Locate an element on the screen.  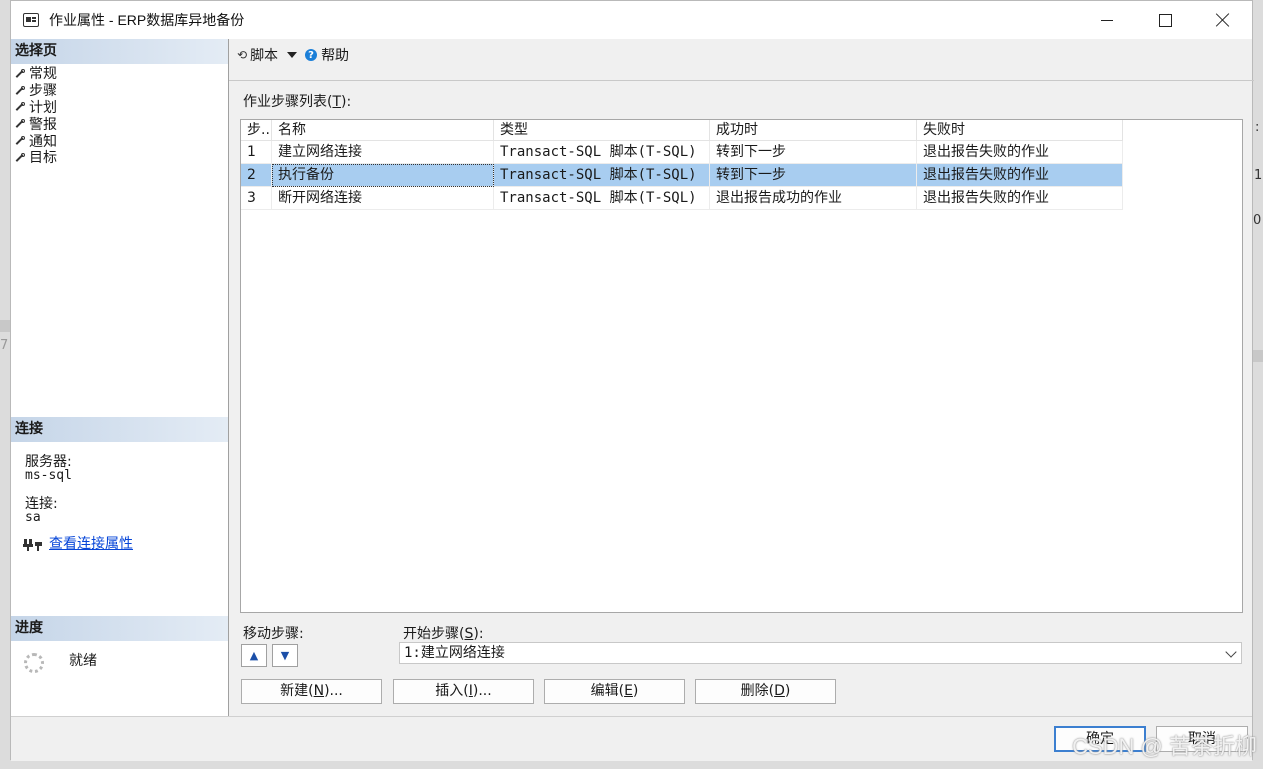
button-accesskey: N is located at coordinates (319, 691).